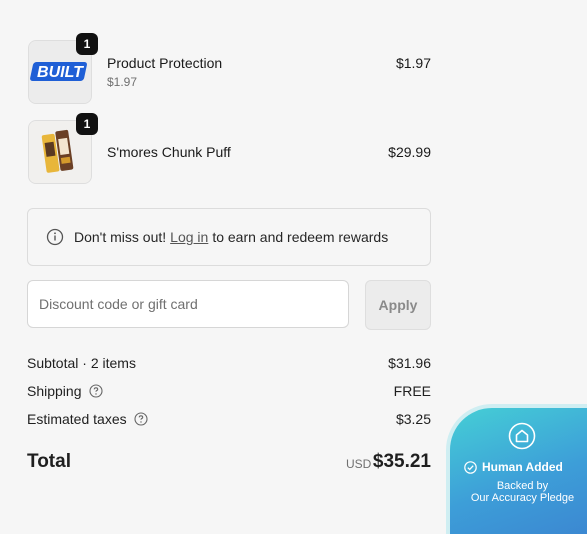  I want to click on item-unit-price: $1.97, so click(122, 82).